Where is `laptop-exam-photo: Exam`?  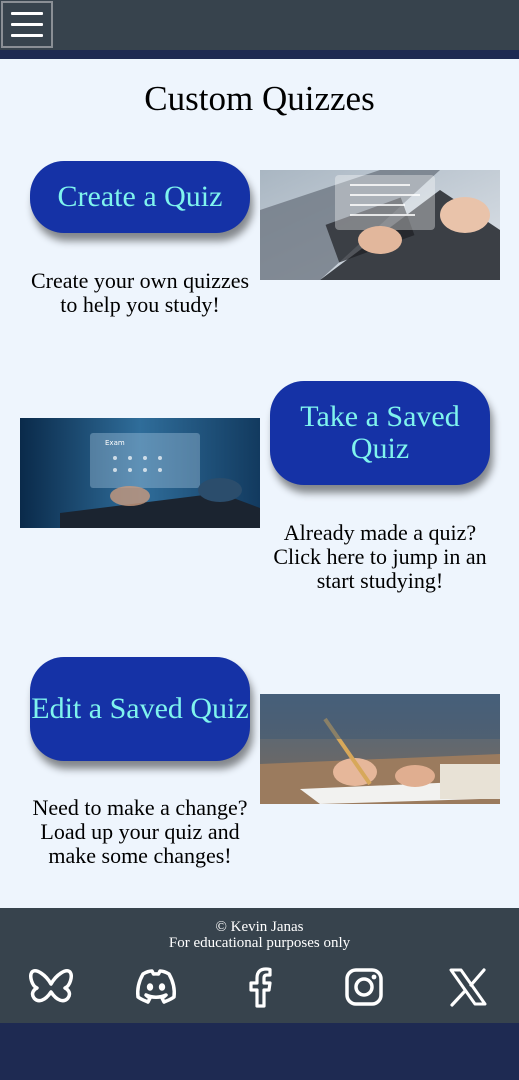 laptop-exam-photo: Exam is located at coordinates (140, 473).